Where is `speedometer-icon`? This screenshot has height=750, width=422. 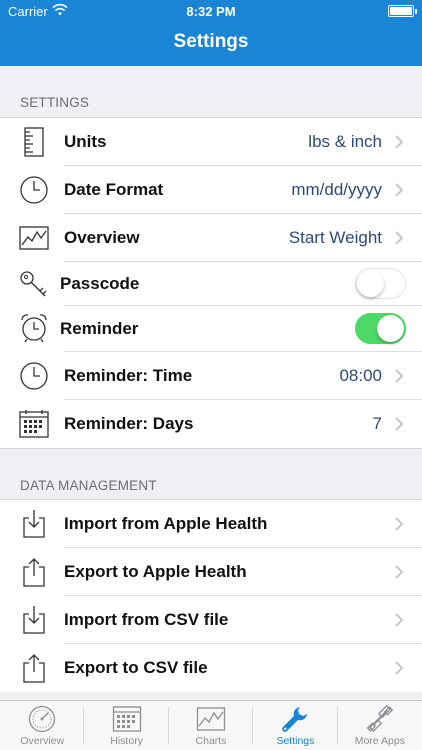 speedometer-icon is located at coordinates (42, 719).